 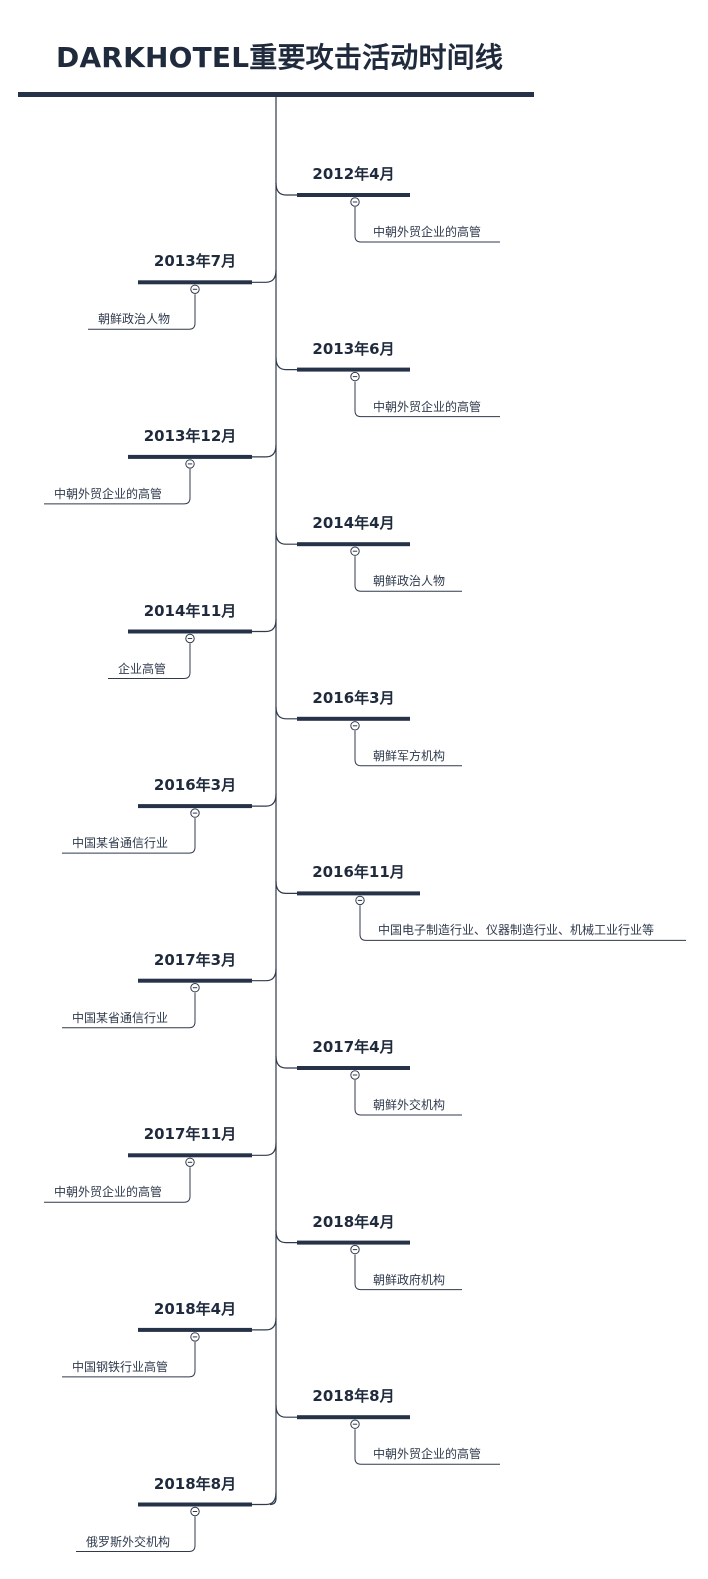 What do you see at coordinates (358, 872) in the screenshot?
I see `event-date: 2016年11月` at bounding box center [358, 872].